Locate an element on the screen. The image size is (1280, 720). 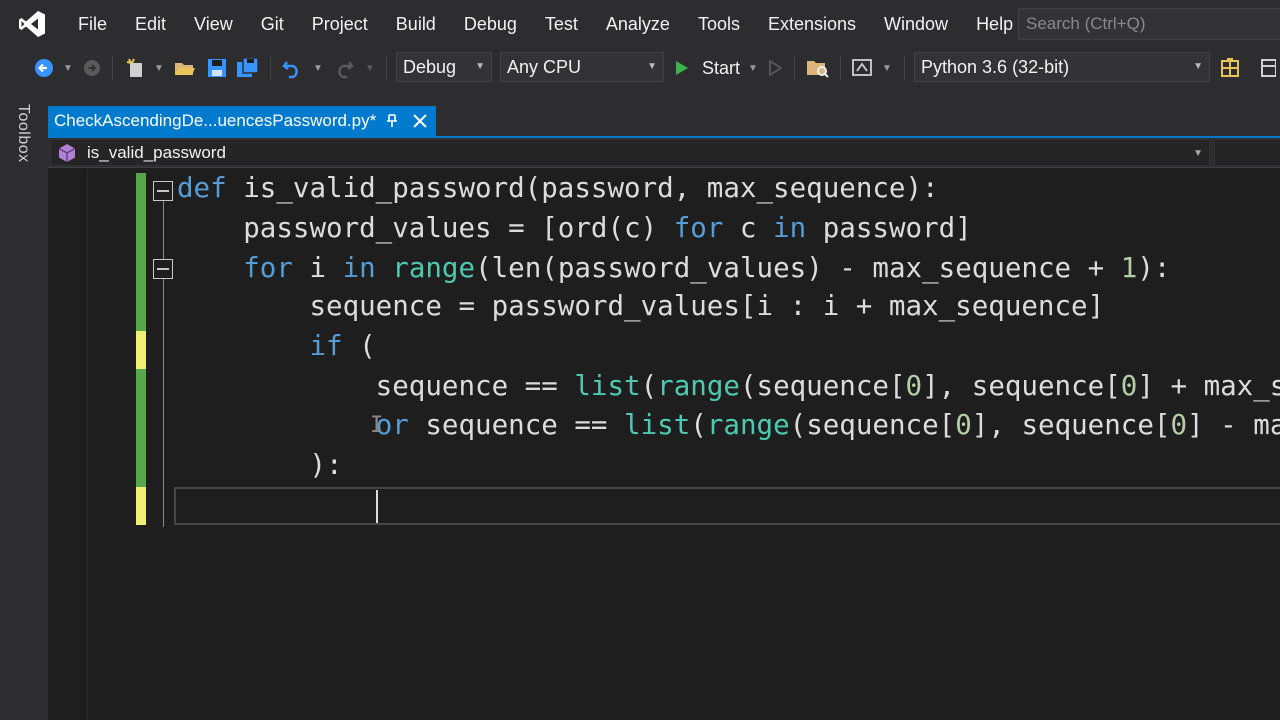
code-token: for is located at coordinates (698, 228).